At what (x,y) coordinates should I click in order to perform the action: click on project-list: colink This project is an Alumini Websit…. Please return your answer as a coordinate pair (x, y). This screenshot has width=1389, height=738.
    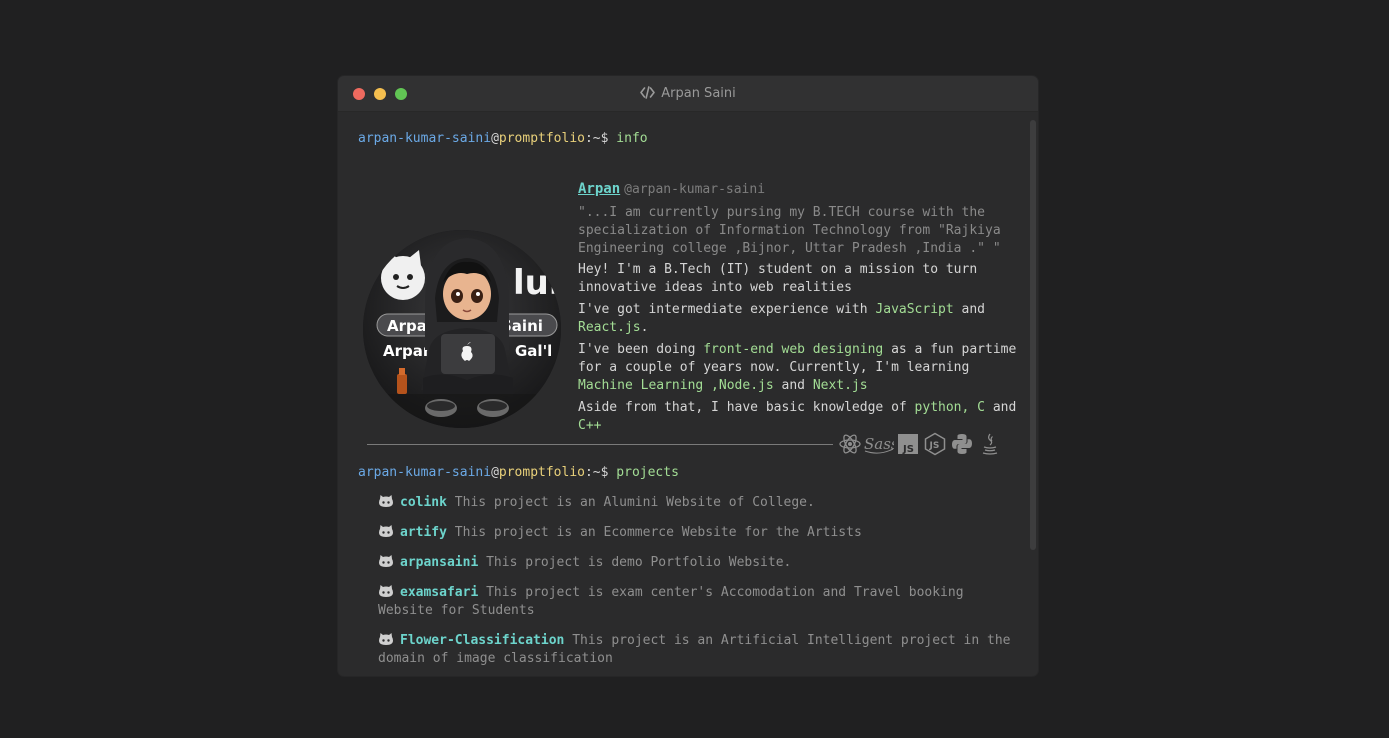
    Looking at the image, I should click on (688, 581).